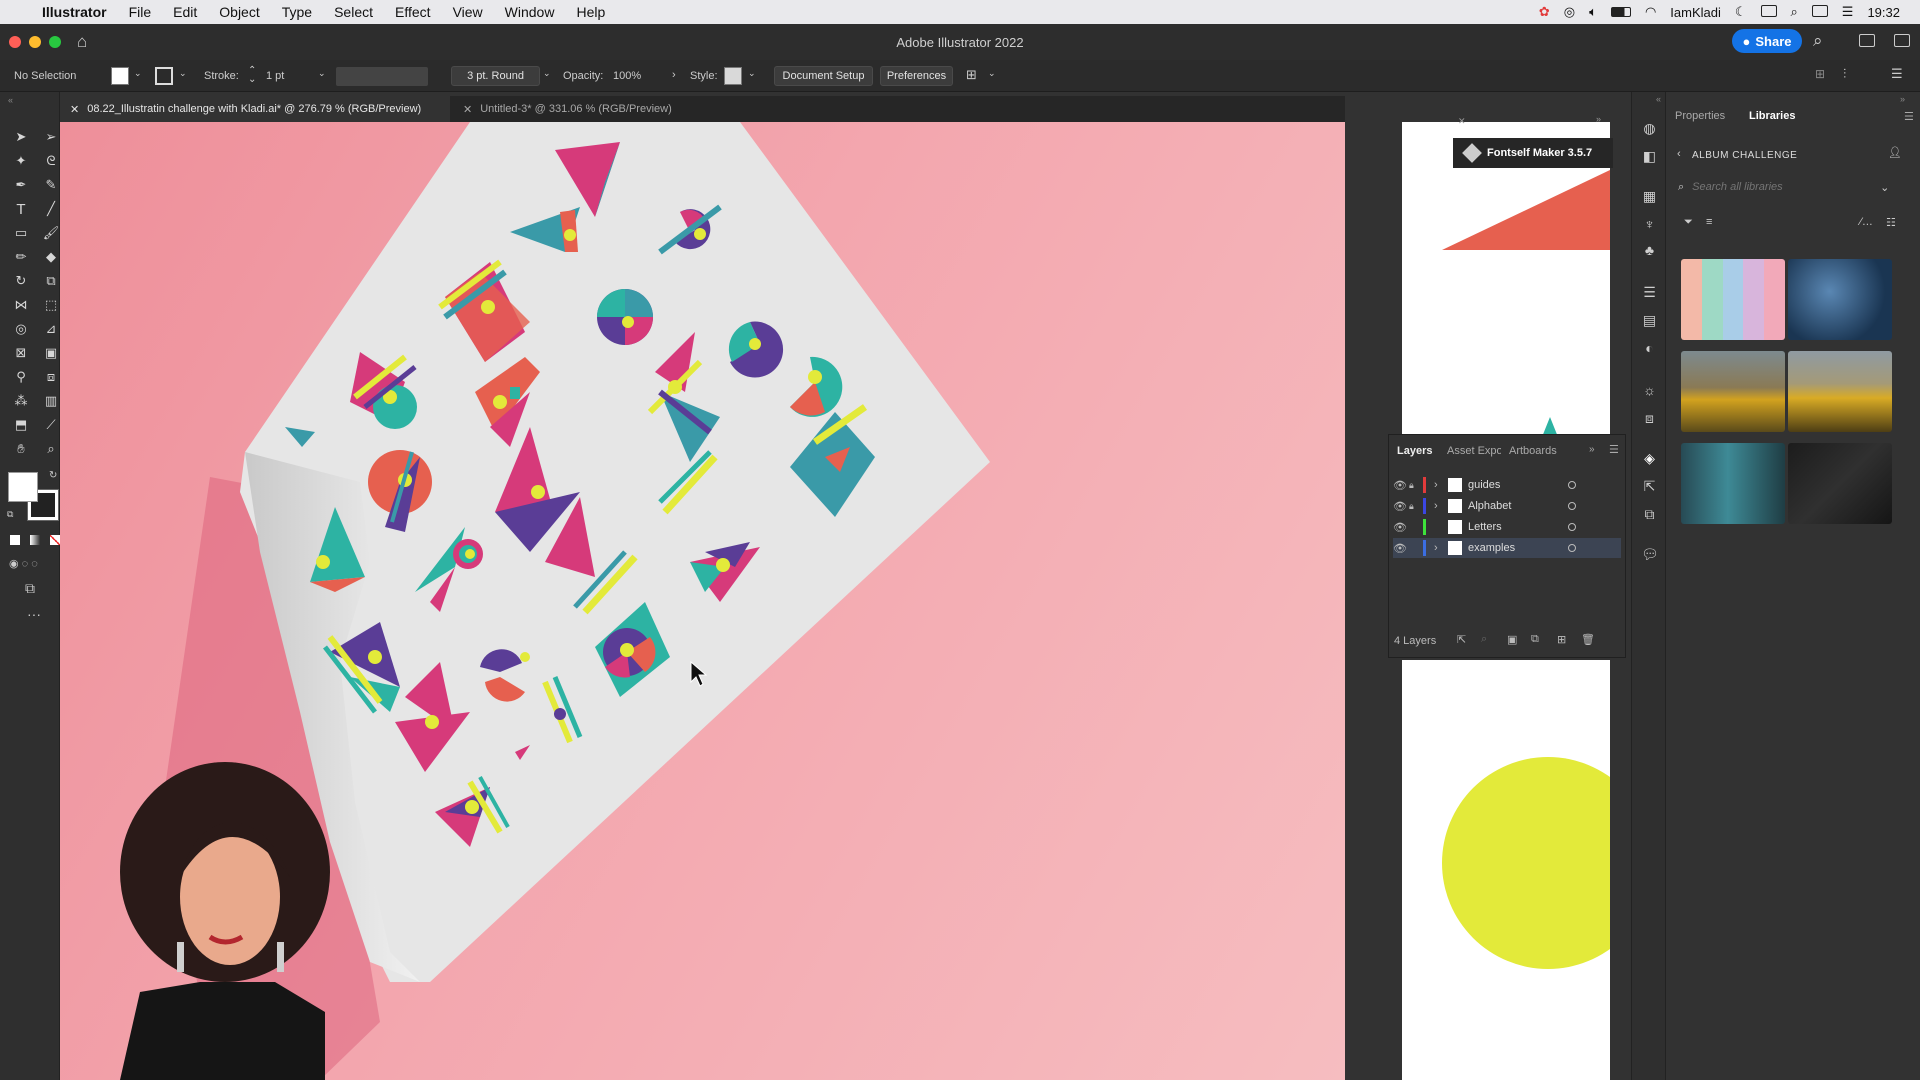 The image size is (1920, 1080). Describe the element at coordinates (1897, 74) in the screenshot. I see `control-bar-menu-icon: ☰` at that location.